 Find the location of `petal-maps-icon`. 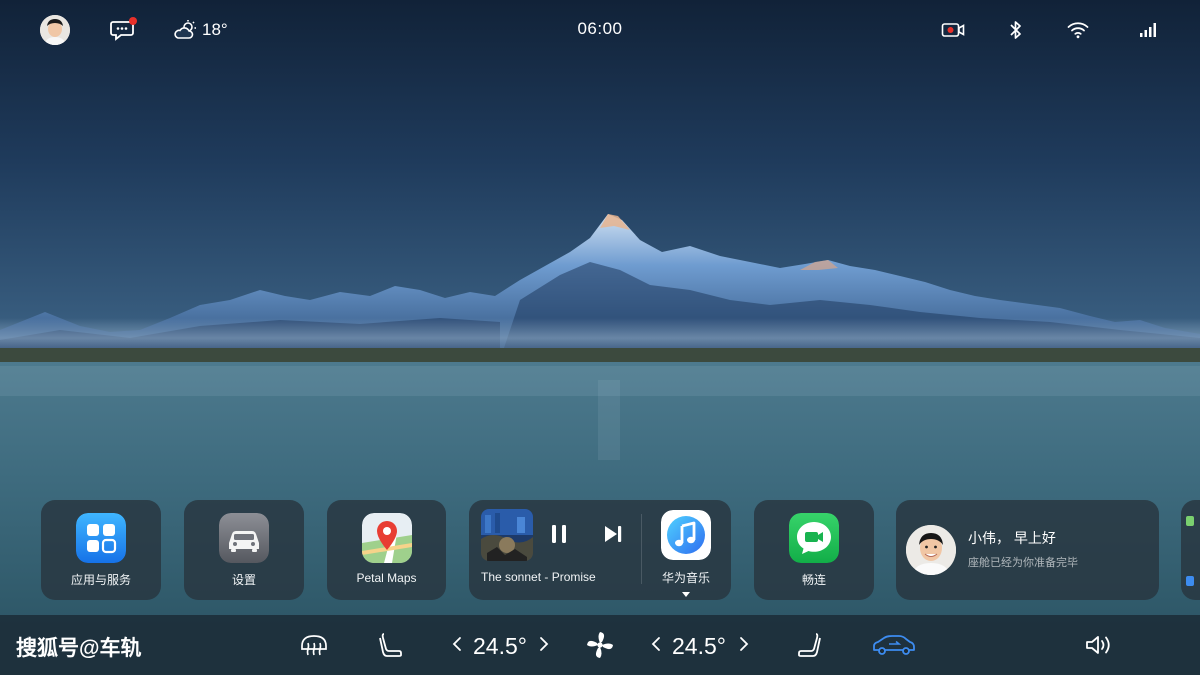

petal-maps-icon is located at coordinates (386, 538).